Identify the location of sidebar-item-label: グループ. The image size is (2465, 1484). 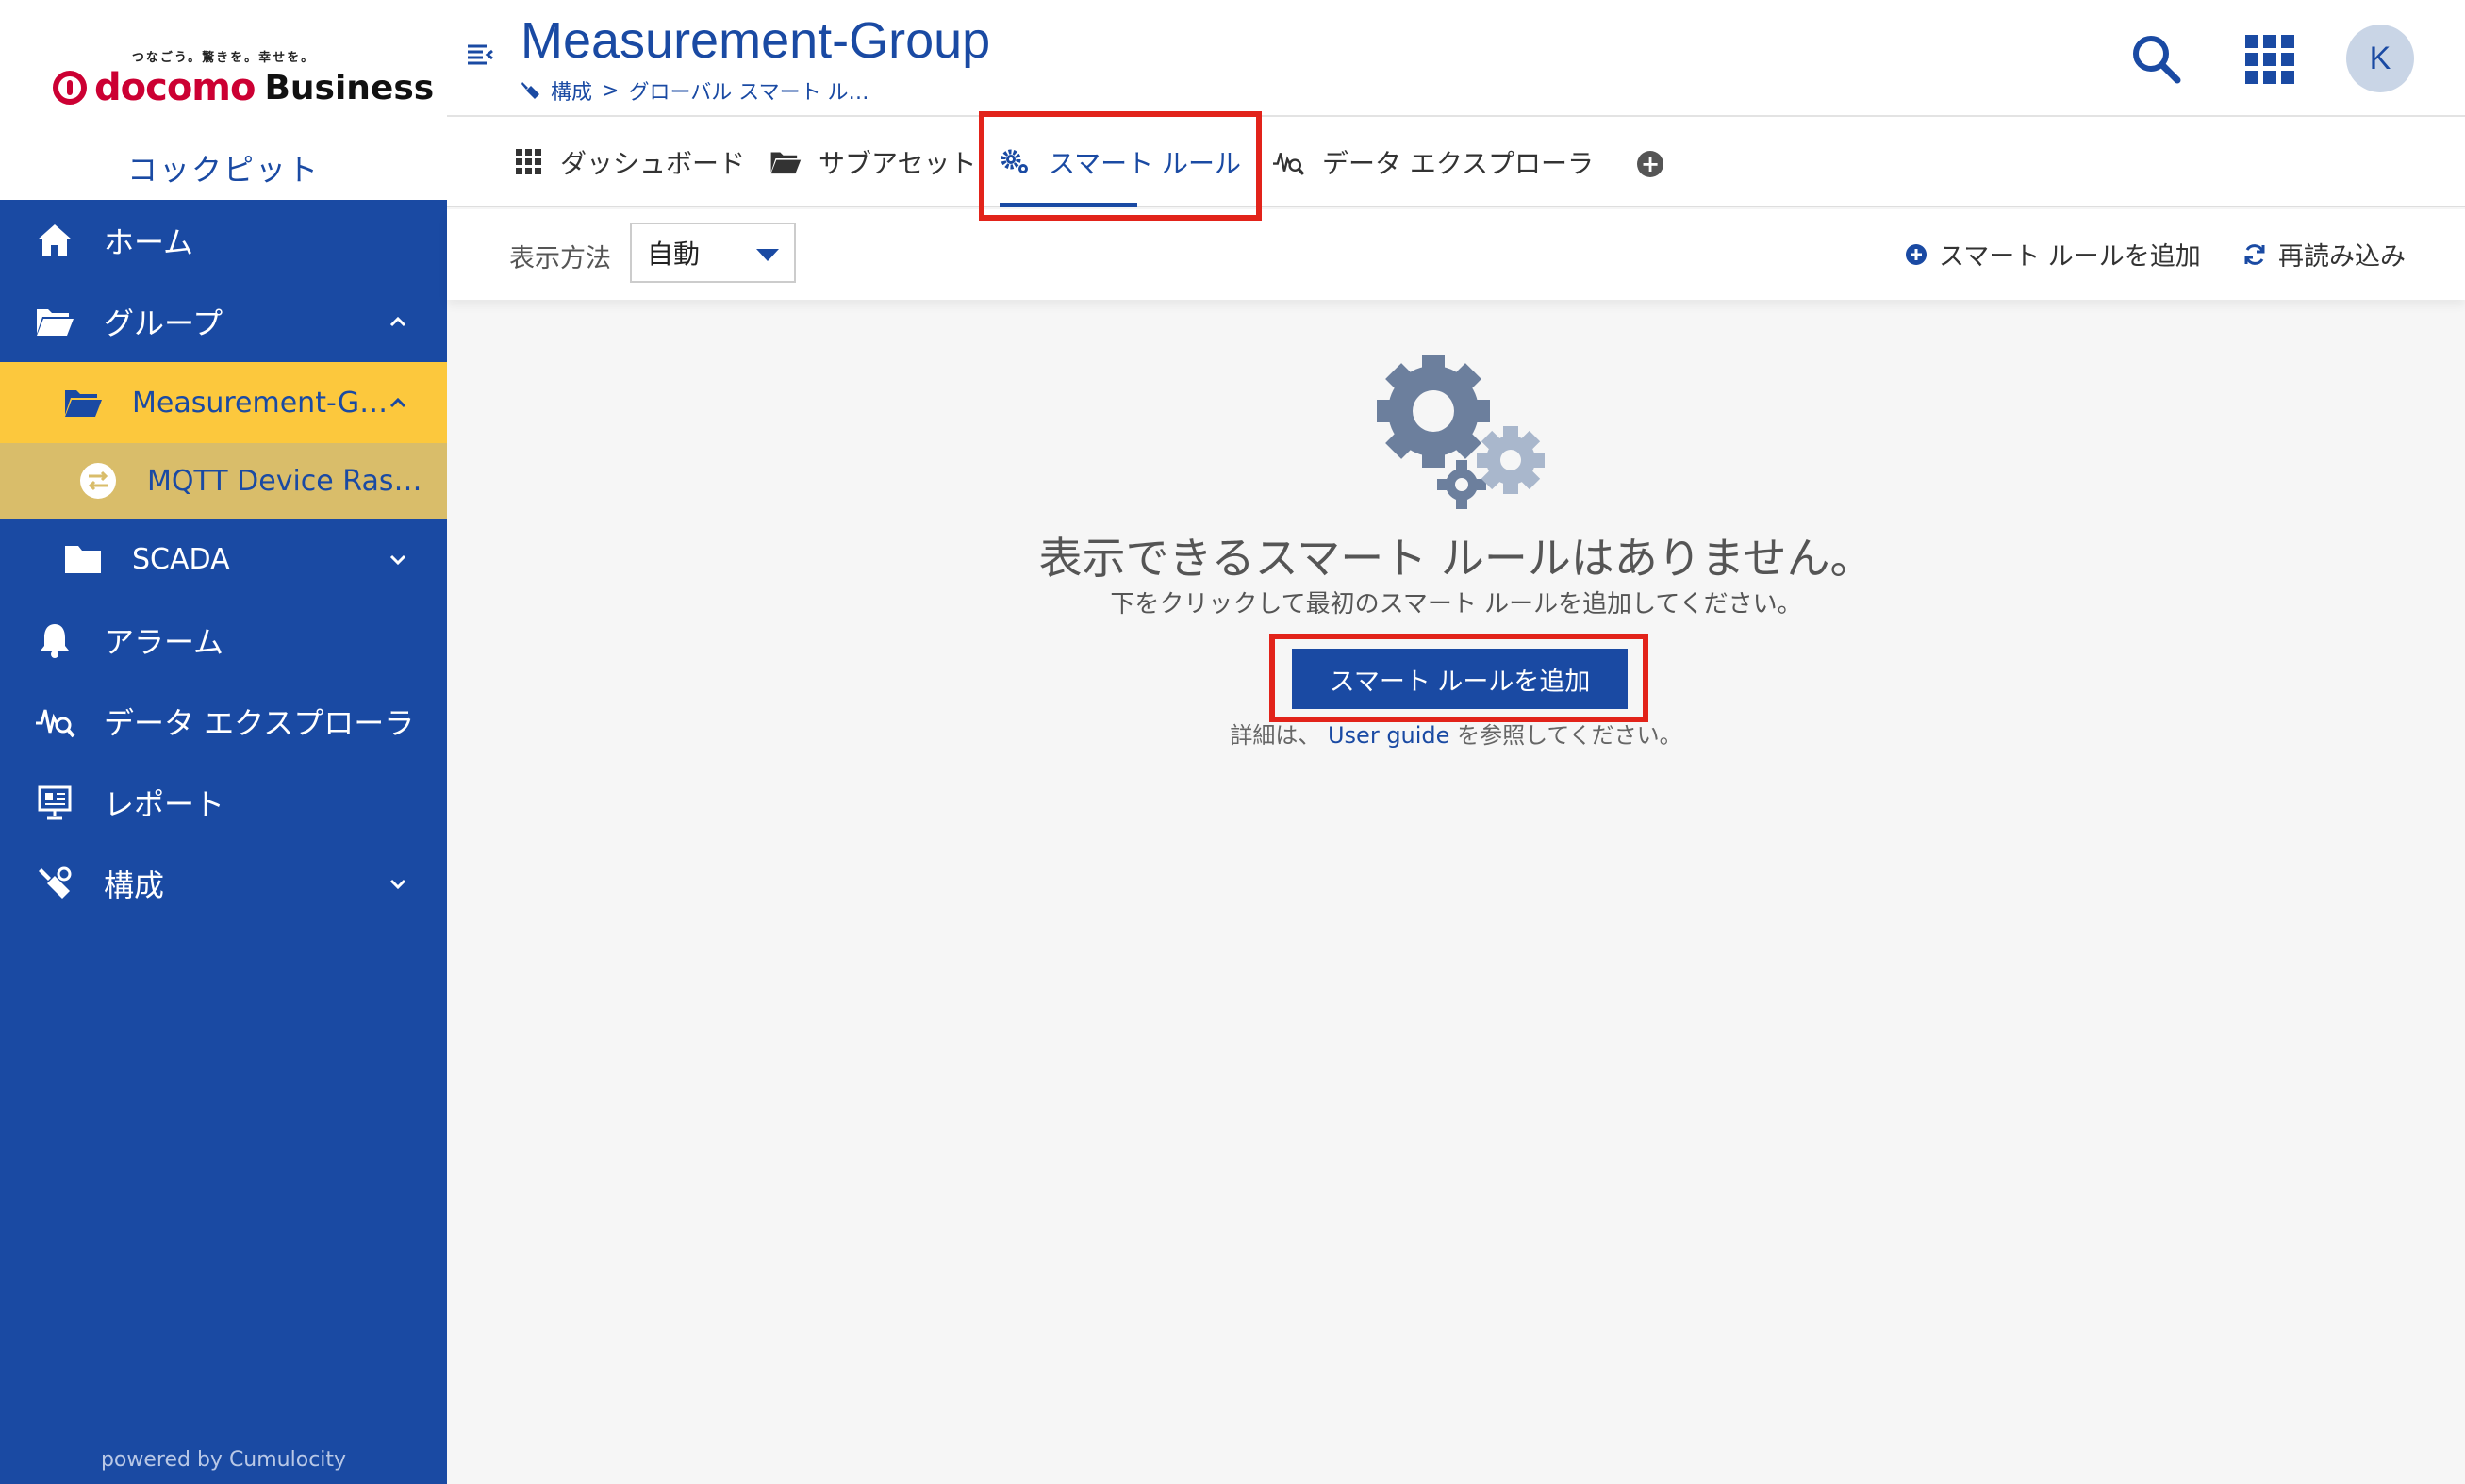
(164, 323).